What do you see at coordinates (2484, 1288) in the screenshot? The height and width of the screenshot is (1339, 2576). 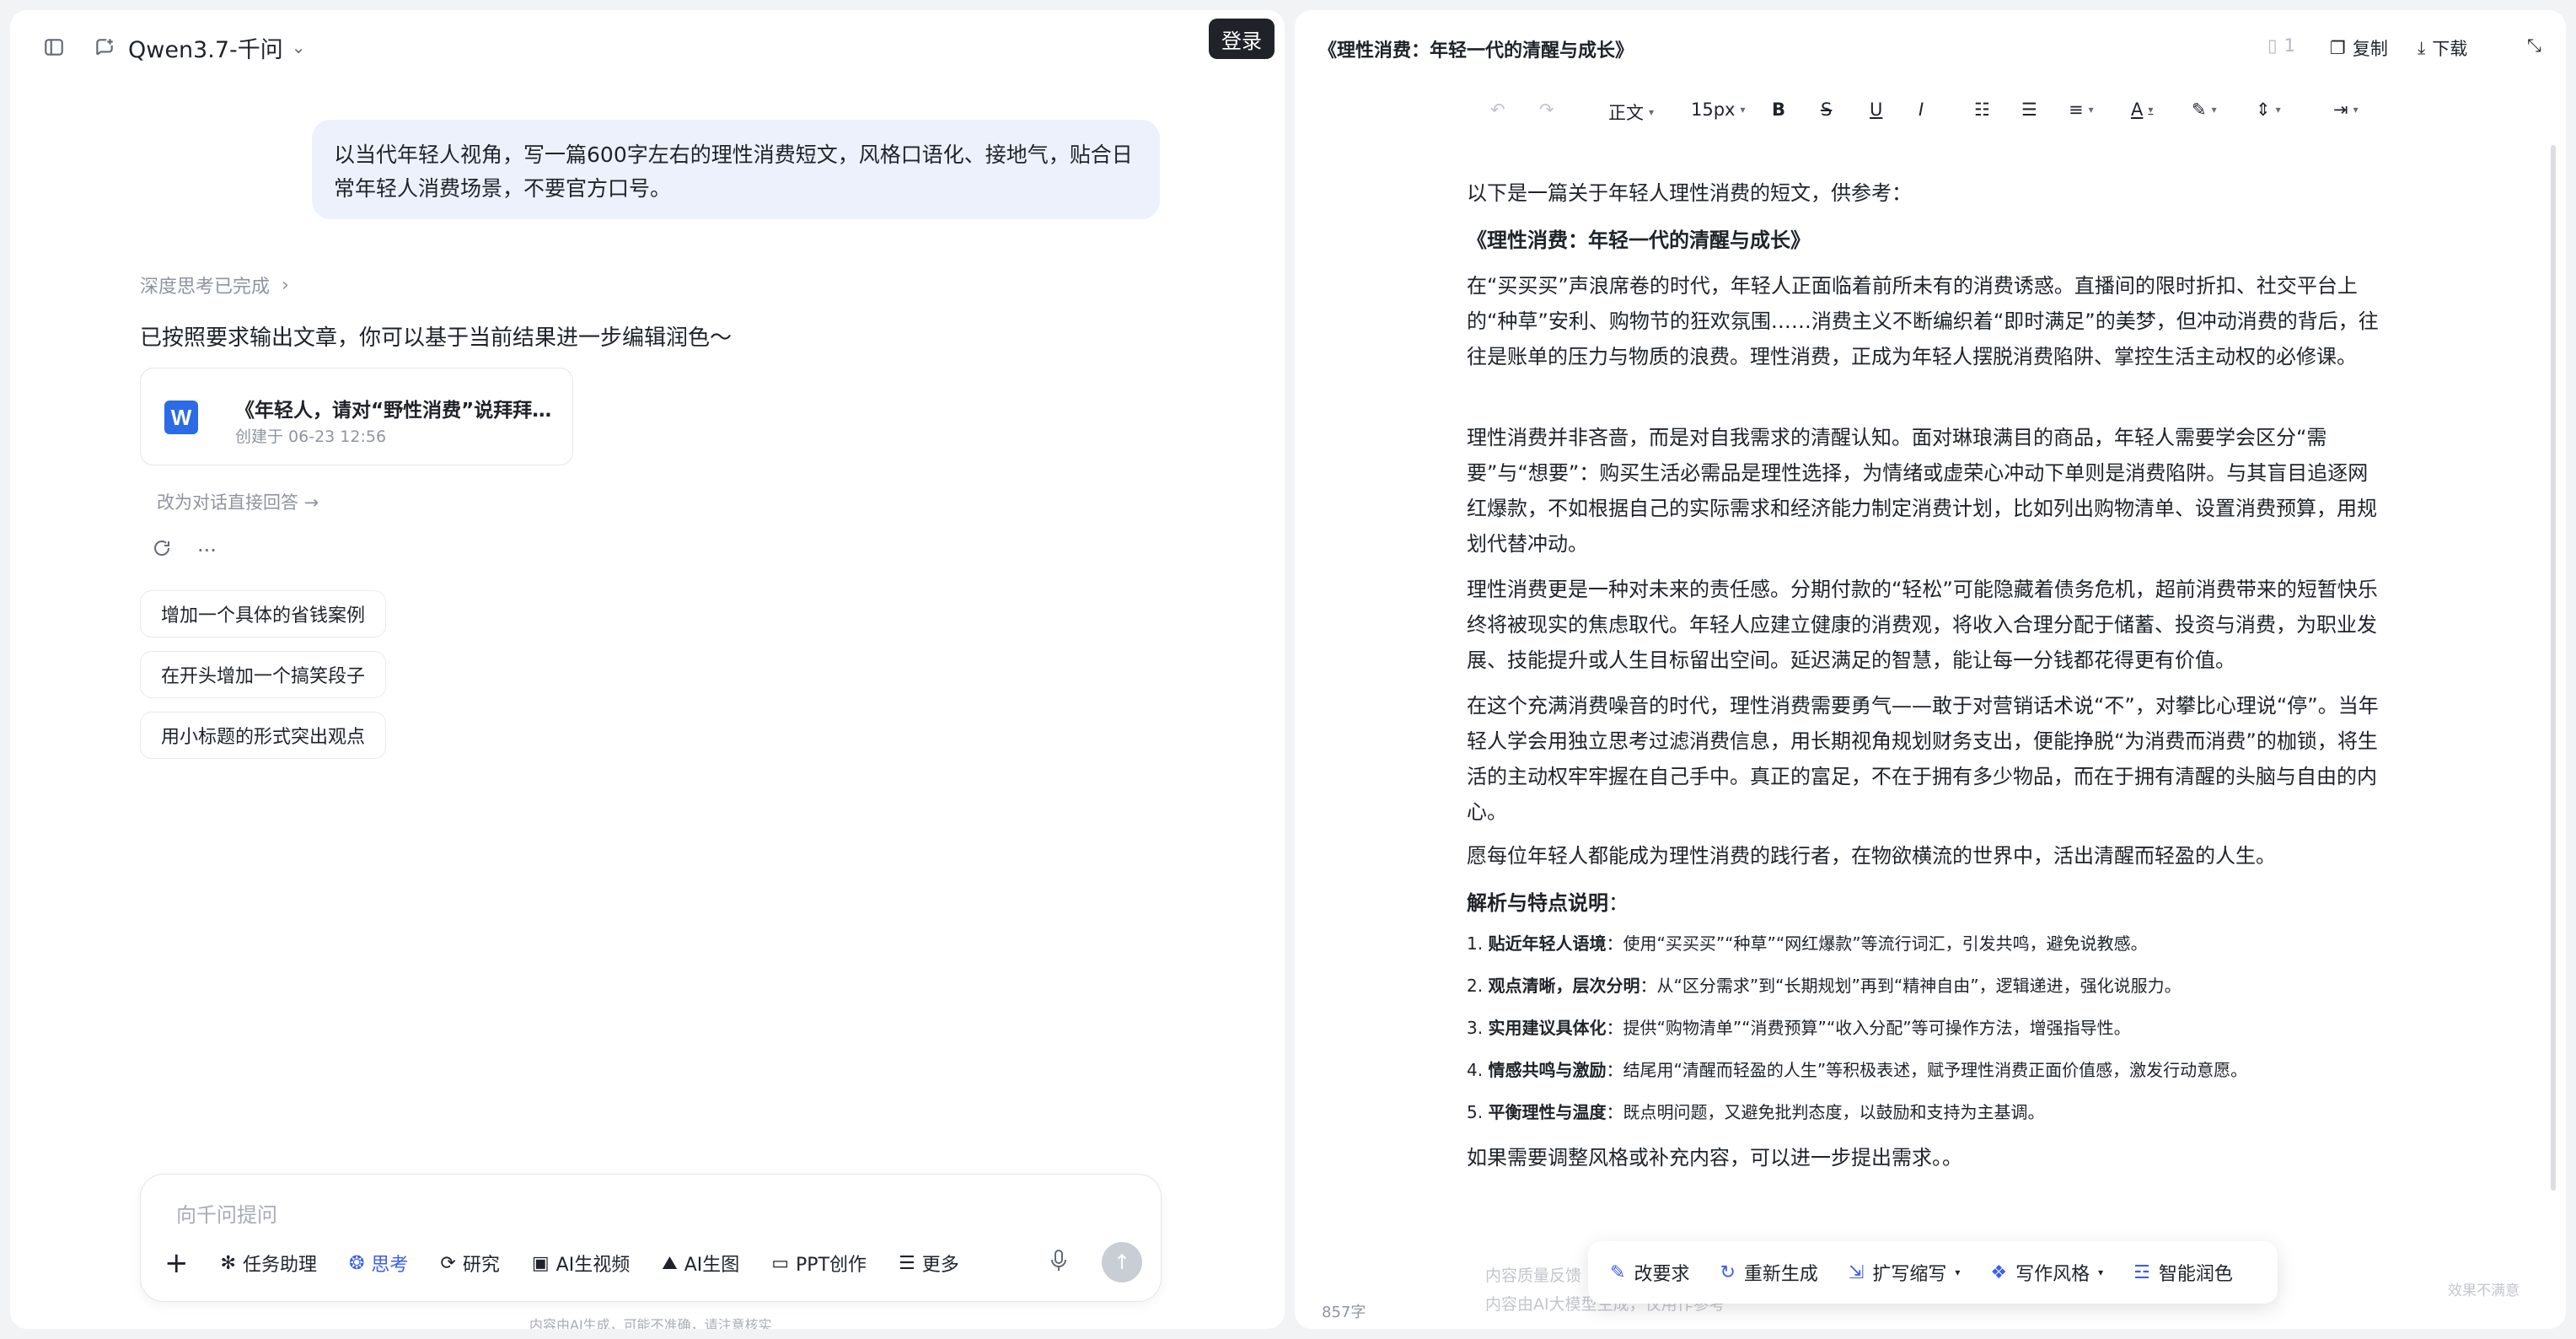 I see `feedback-unsatisfied: 效果不满意` at bounding box center [2484, 1288].